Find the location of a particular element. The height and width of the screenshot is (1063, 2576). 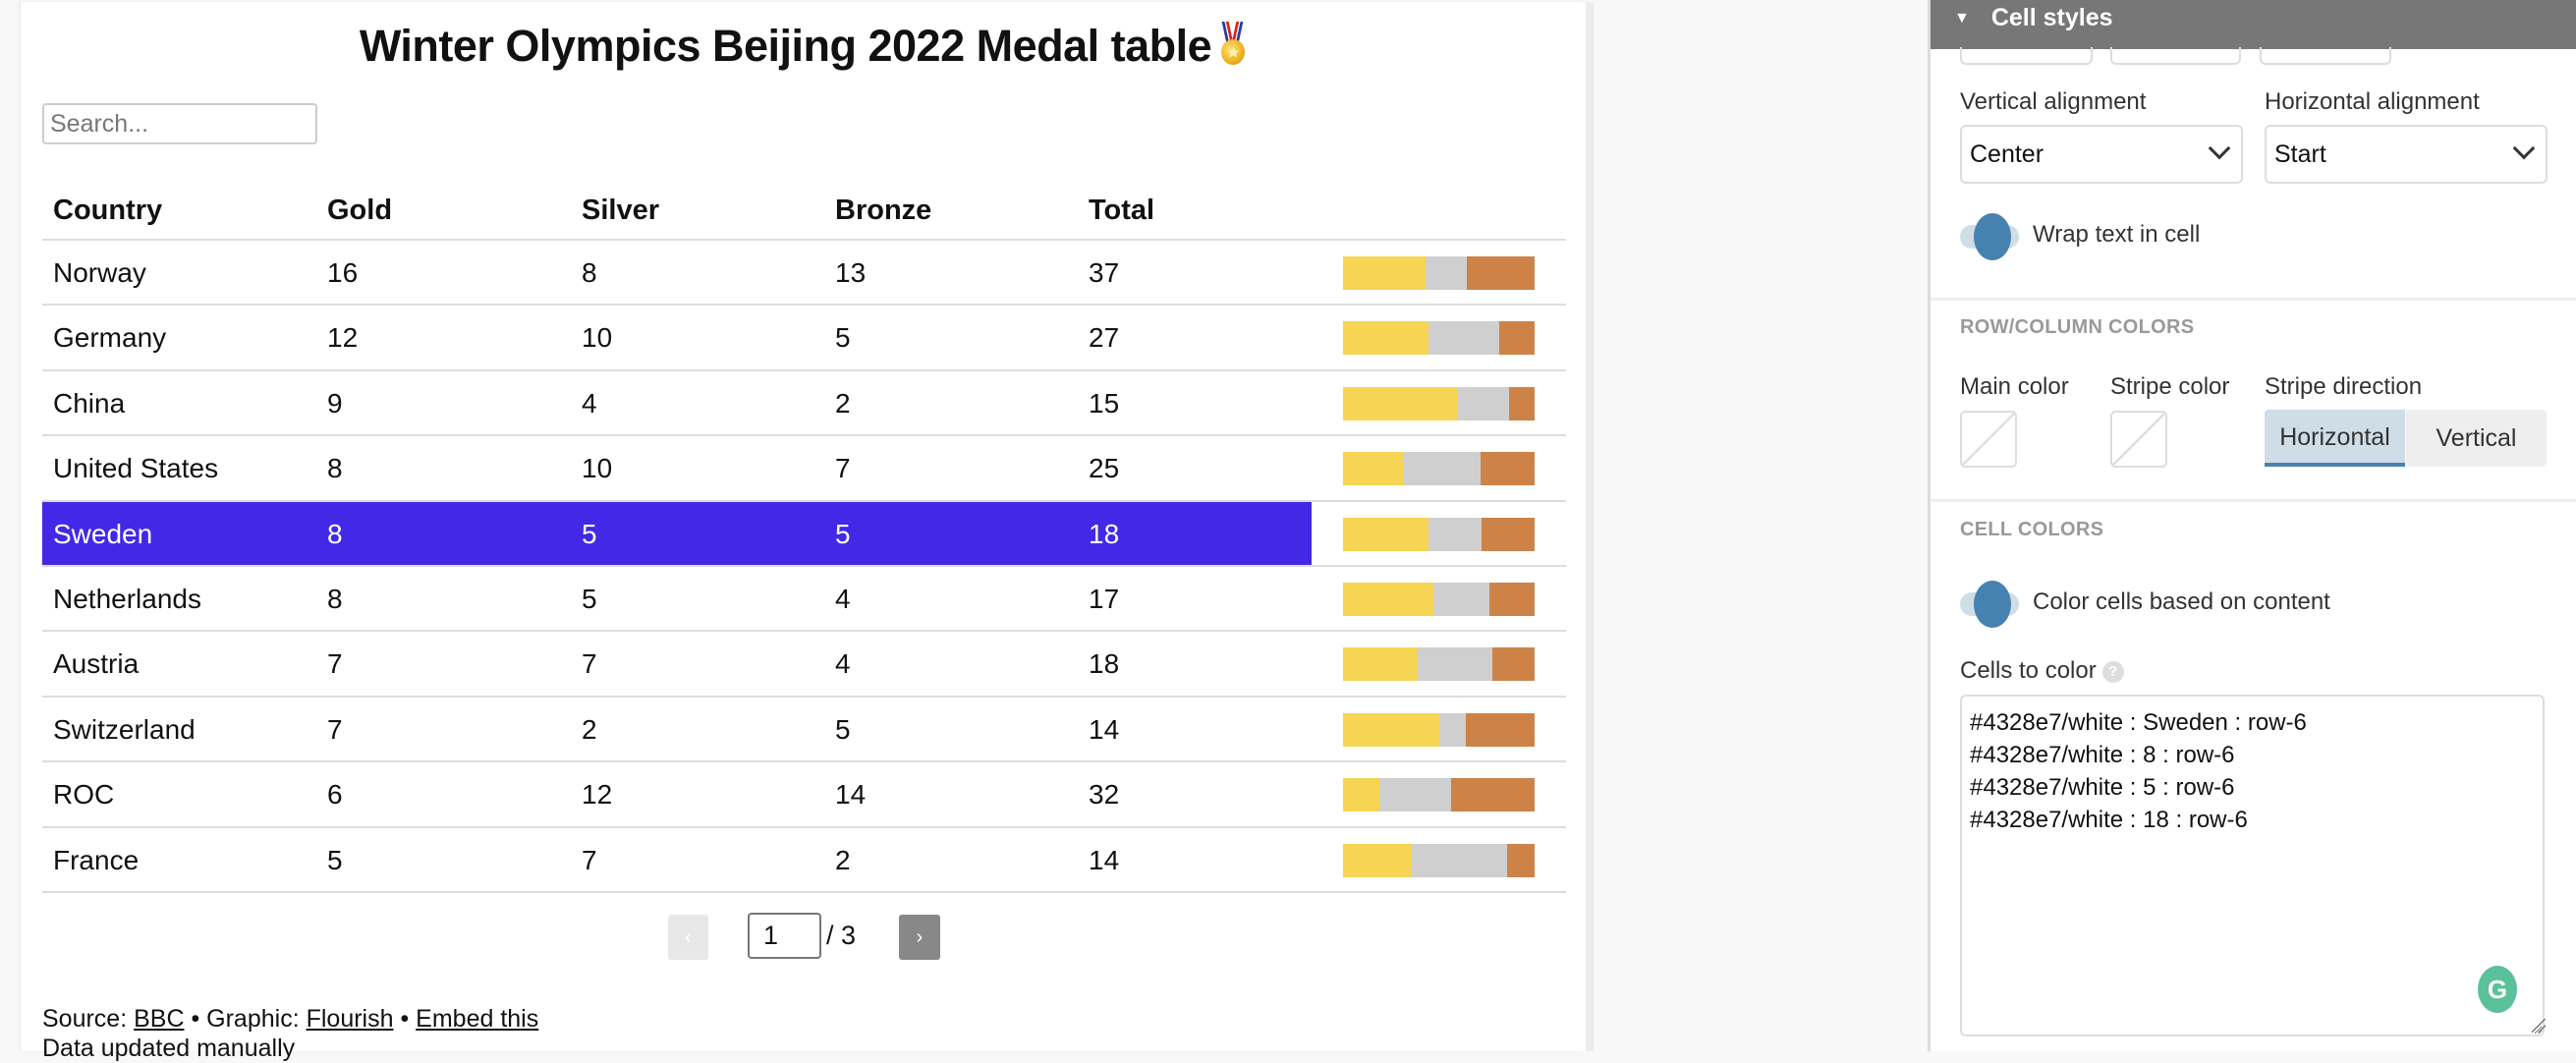

previous-page-button: ‹ is located at coordinates (688, 938).